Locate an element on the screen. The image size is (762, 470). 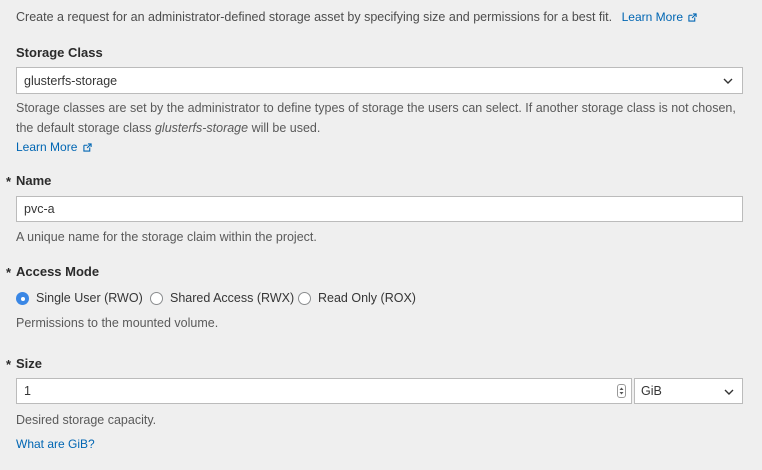
intro-learn-more-link: Learn More is located at coordinates (660, 17).